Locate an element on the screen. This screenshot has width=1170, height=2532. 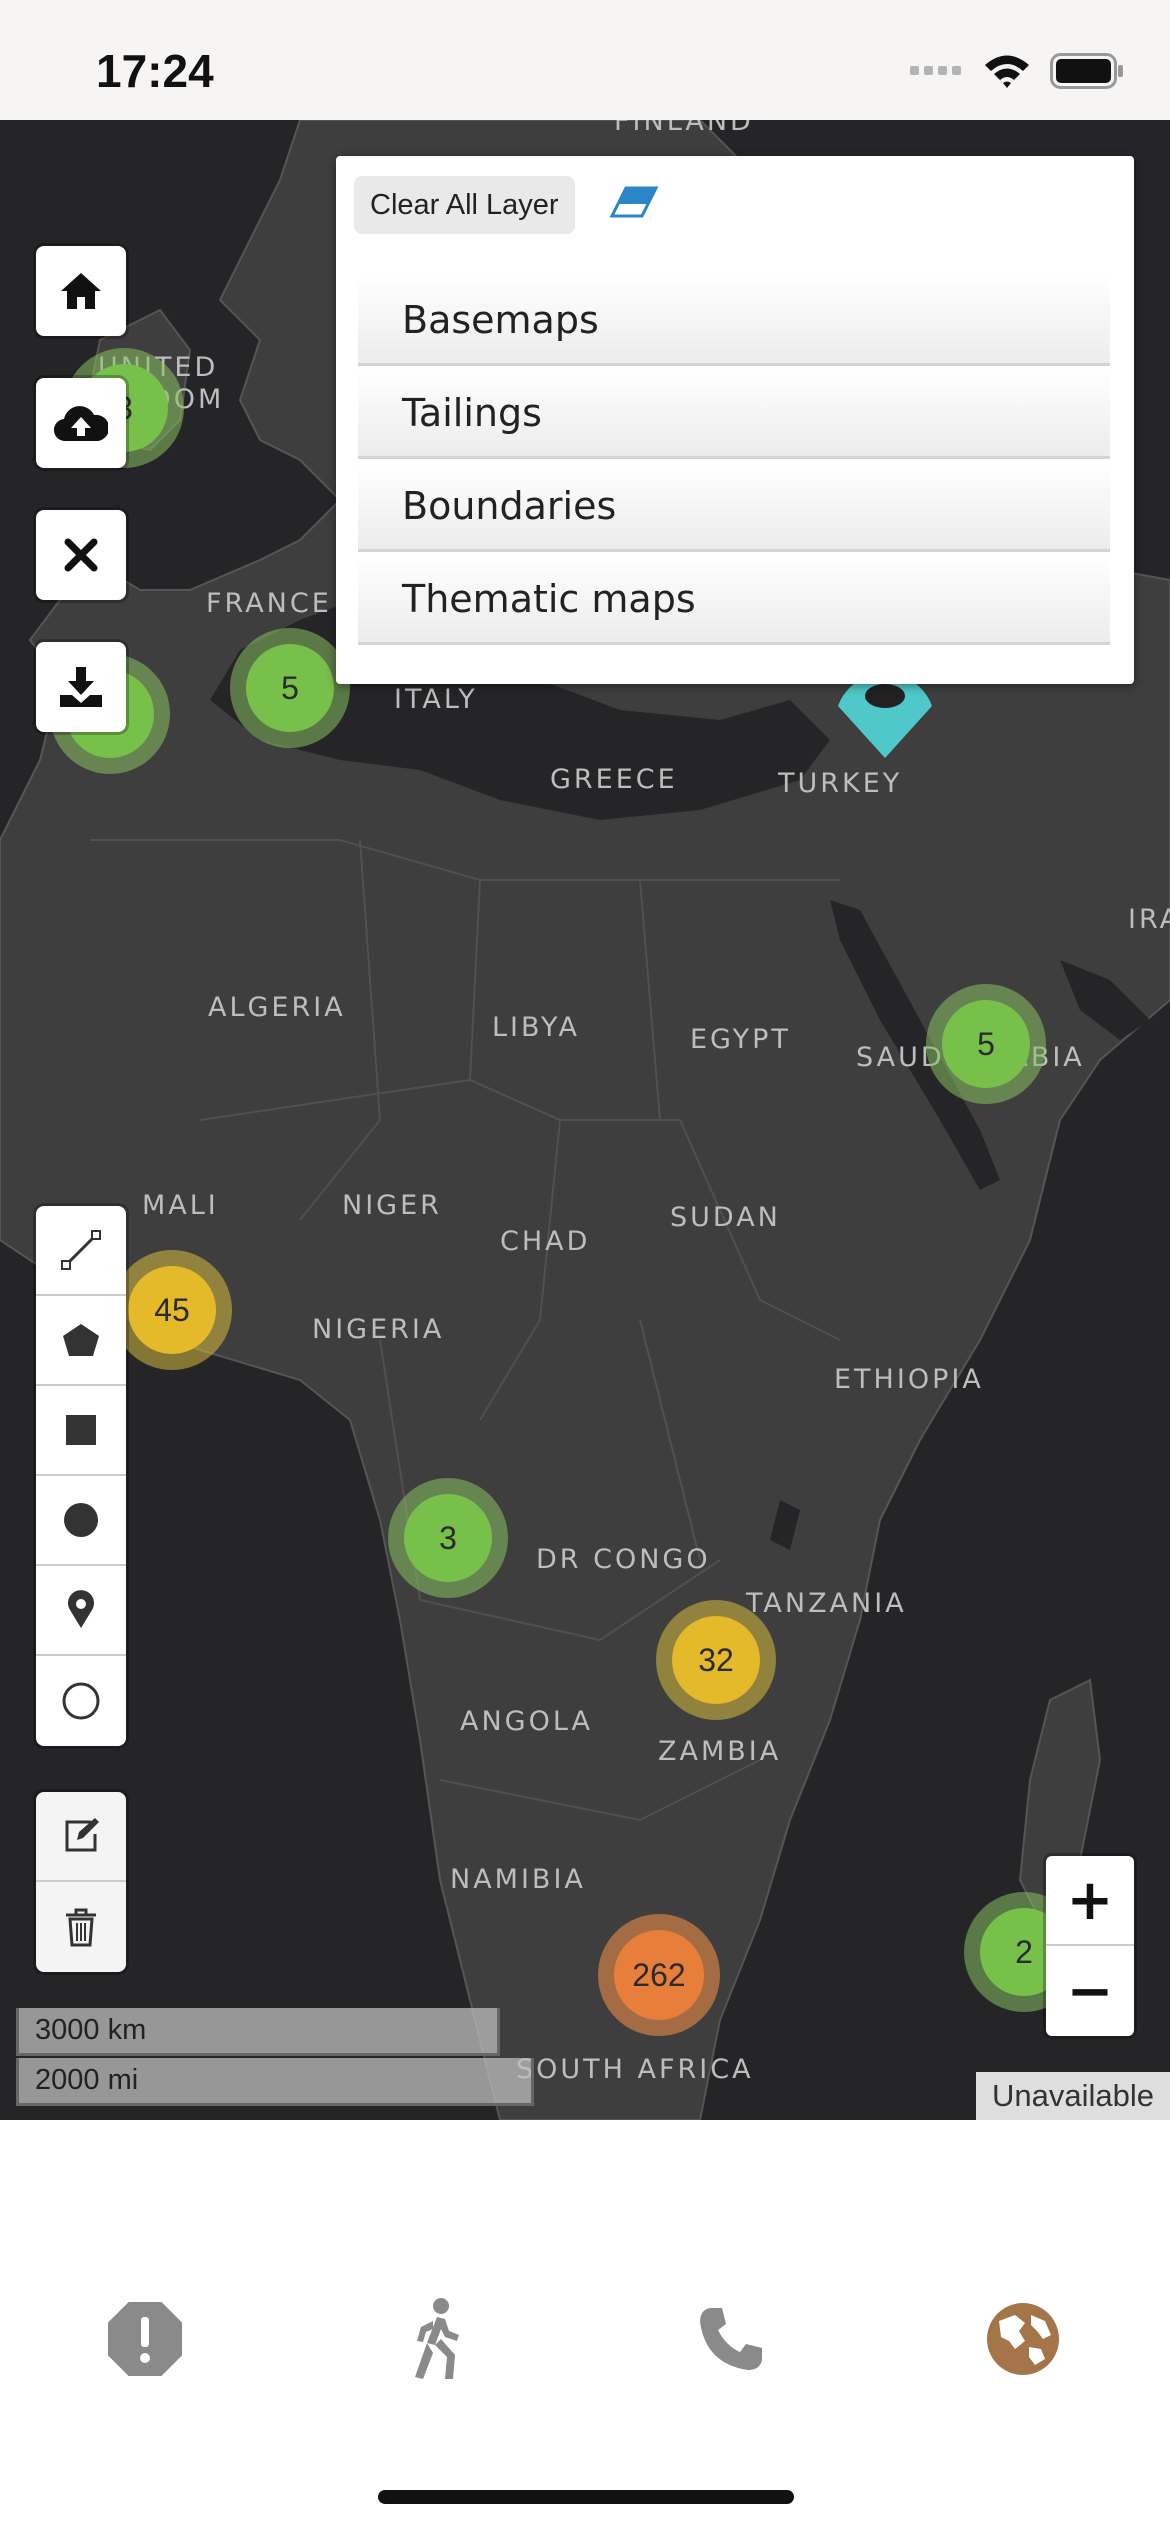
map-label-greece: GREECE is located at coordinates (614, 779).